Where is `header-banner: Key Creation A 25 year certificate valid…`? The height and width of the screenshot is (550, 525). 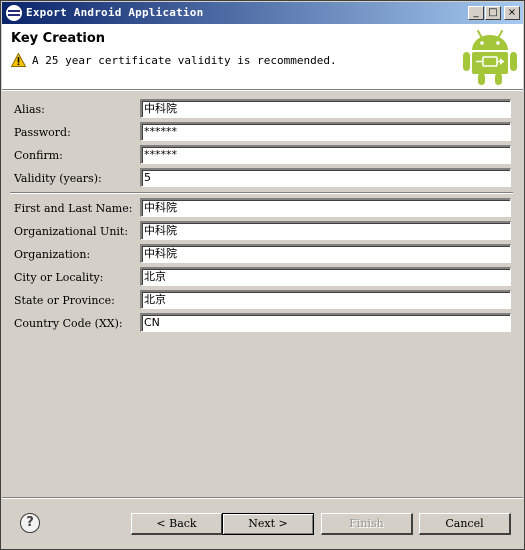 header-banner: Key Creation A 25 year certificate valid… is located at coordinates (262, 56).